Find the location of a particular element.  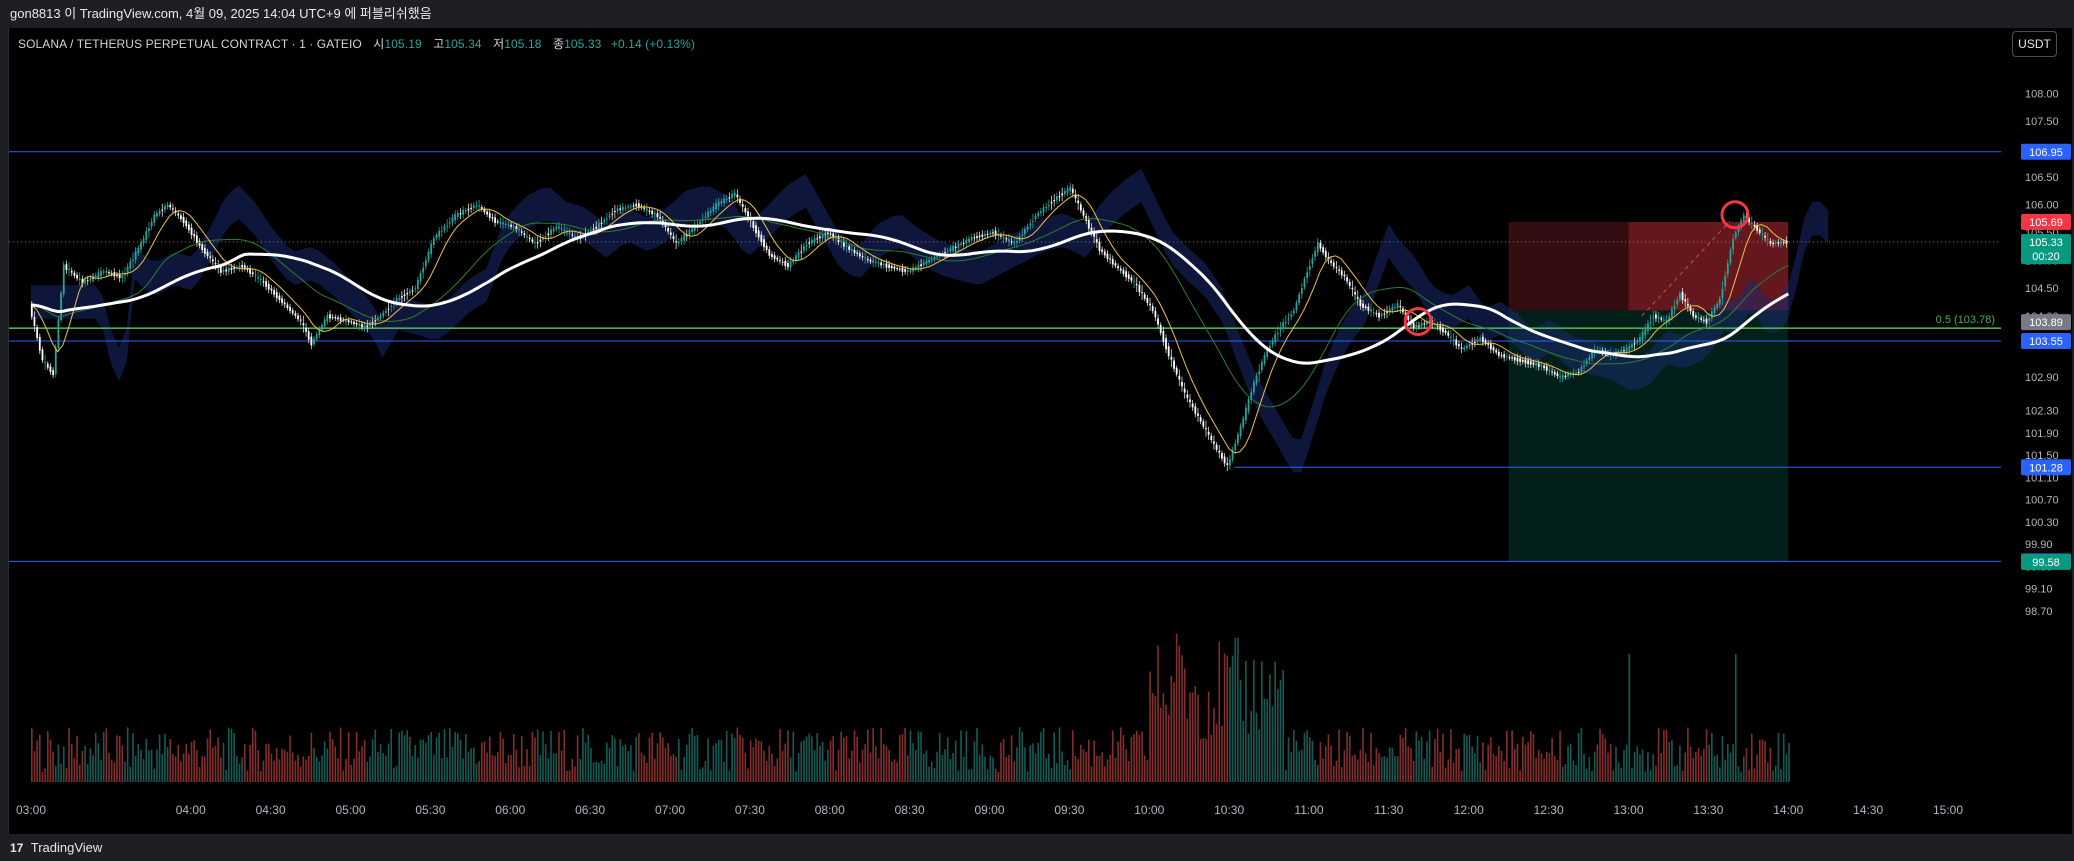

time-axis-tick: 05:00 is located at coordinates (350, 810).